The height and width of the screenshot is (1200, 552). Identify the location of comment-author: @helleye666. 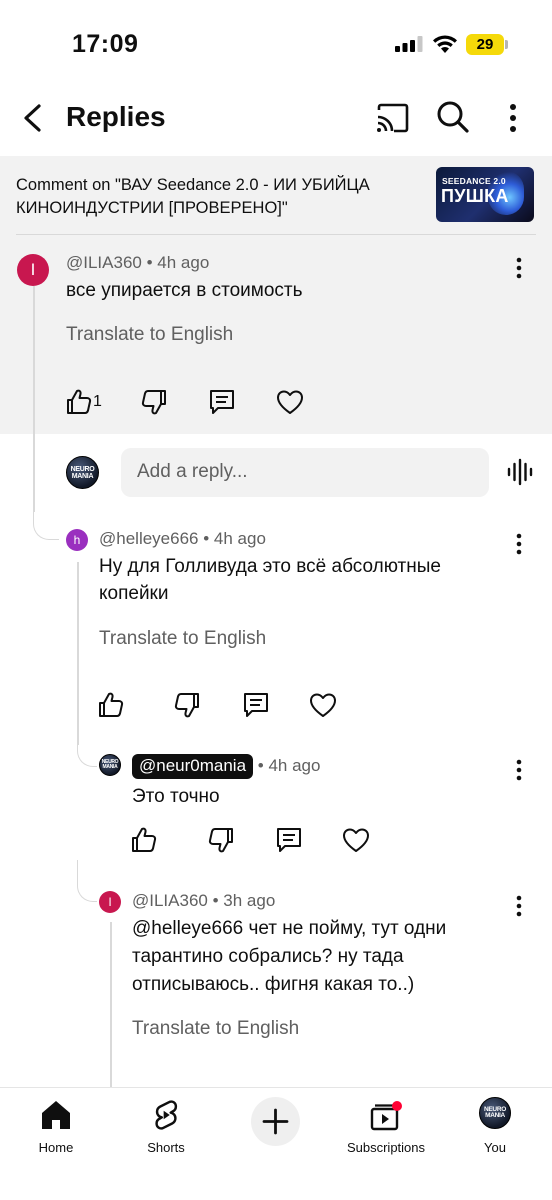
(149, 538).